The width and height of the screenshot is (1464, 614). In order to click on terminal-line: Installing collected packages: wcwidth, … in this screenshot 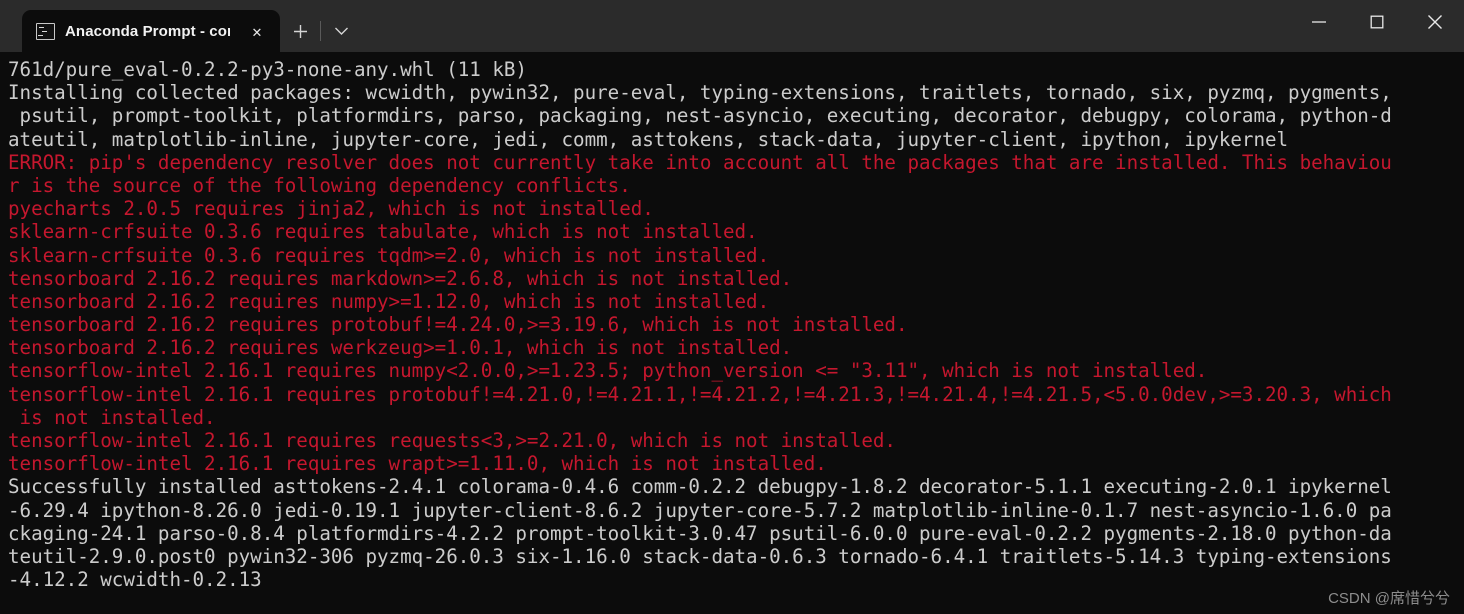, I will do `click(700, 93)`.